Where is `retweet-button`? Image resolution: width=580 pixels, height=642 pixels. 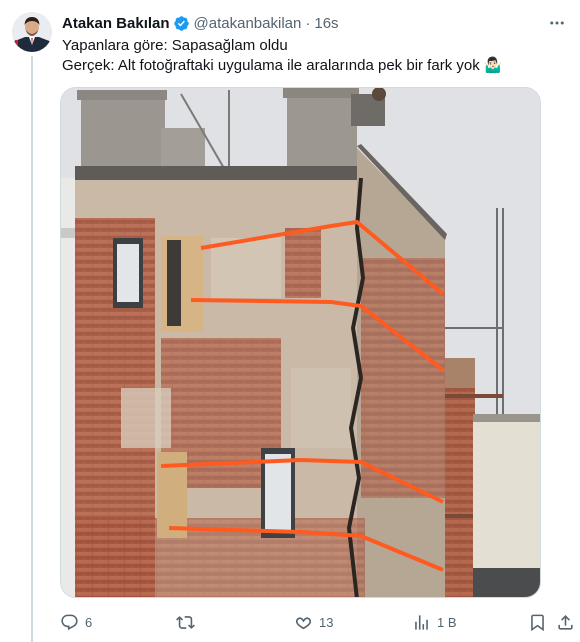 retweet-button is located at coordinates (188, 622).